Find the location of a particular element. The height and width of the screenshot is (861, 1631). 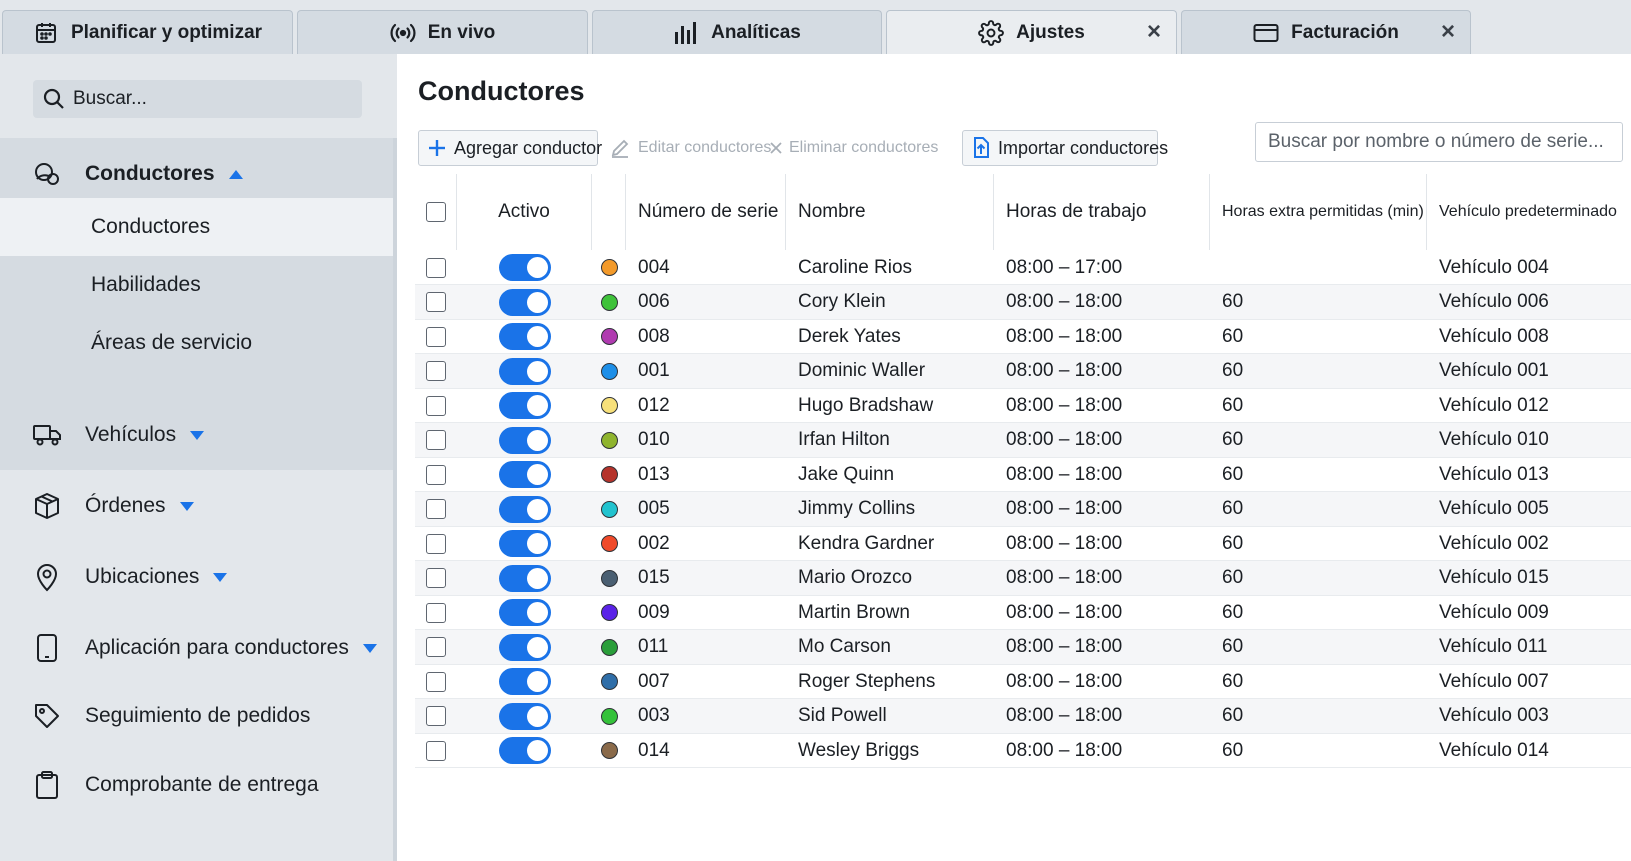

sidebar-subitem-habilidades: Habilidades is located at coordinates (198, 285).